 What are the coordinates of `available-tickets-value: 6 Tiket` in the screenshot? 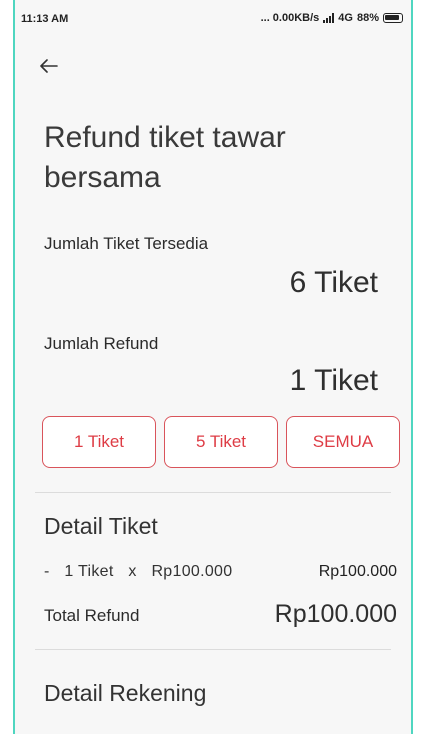 It's located at (333, 282).